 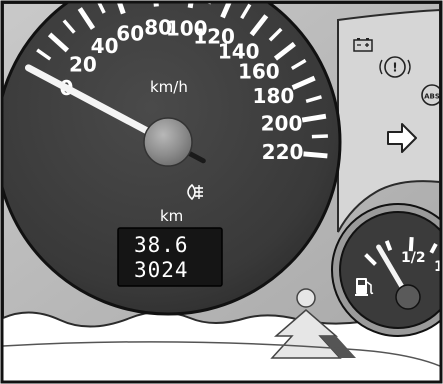 What do you see at coordinates (411, 244) in the screenshot?
I see `fuel-tick` at bounding box center [411, 244].